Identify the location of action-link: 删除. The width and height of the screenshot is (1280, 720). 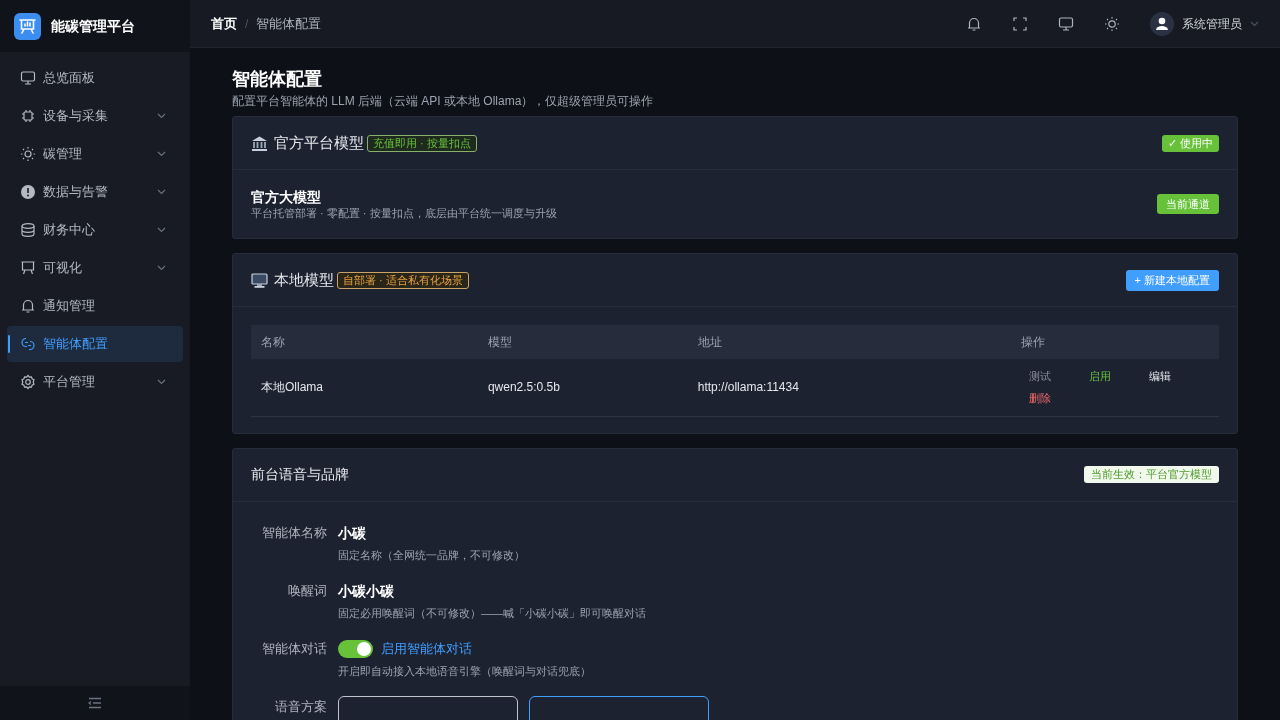
(1040, 398).